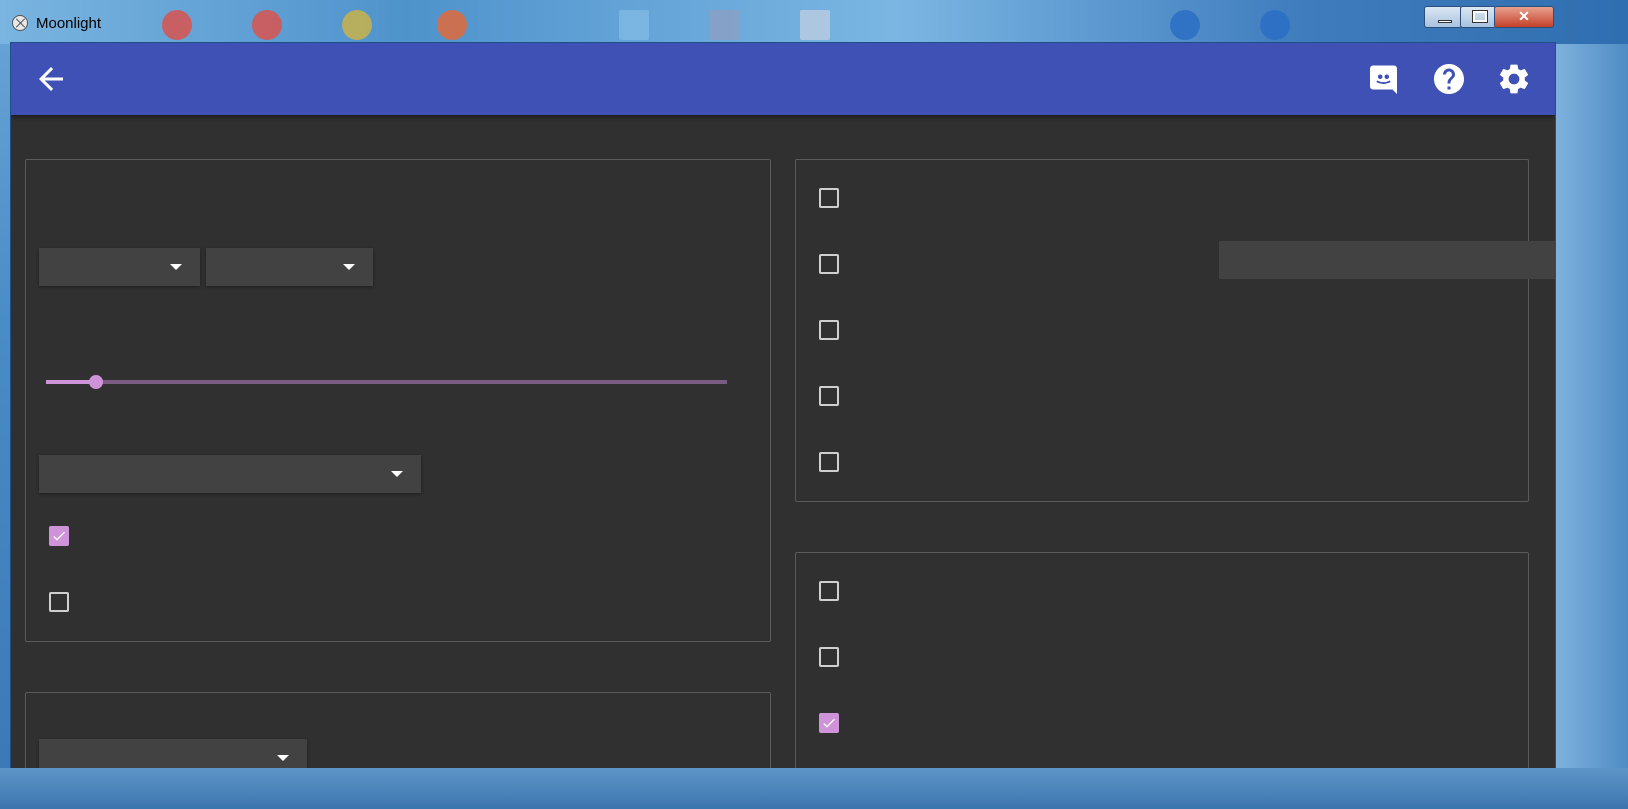 The height and width of the screenshot is (809, 1628). What do you see at coordinates (289, 267) in the screenshot?
I see `fps-select` at bounding box center [289, 267].